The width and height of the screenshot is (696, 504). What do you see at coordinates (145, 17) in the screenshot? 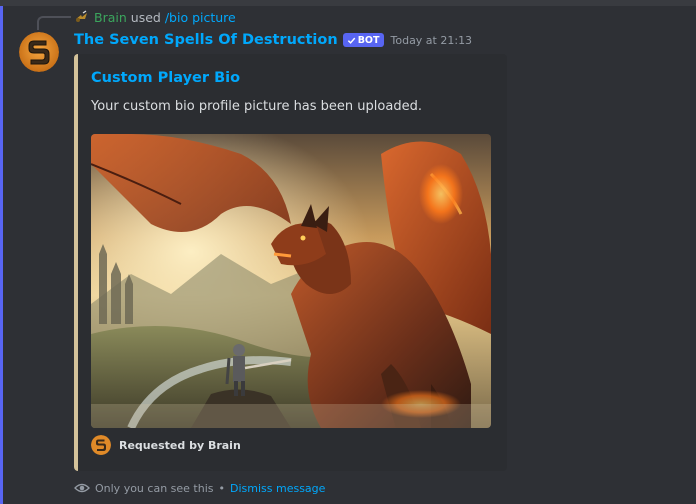
I see `reply-used-text: used` at bounding box center [145, 17].